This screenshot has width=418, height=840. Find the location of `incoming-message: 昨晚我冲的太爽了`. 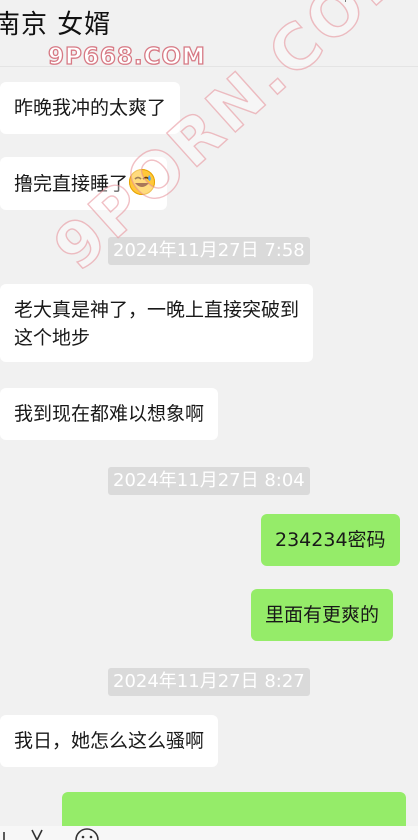

incoming-message: 昨晚我冲的太爽了 is located at coordinates (90, 108).